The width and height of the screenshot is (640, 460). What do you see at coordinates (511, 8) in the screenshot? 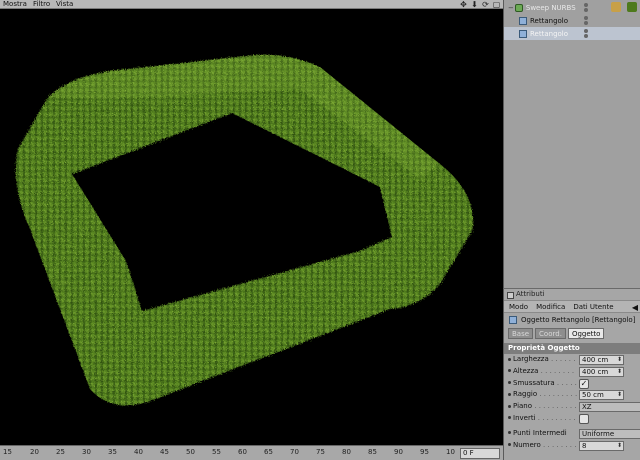
I see `collapse-icon: −` at bounding box center [511, 8].